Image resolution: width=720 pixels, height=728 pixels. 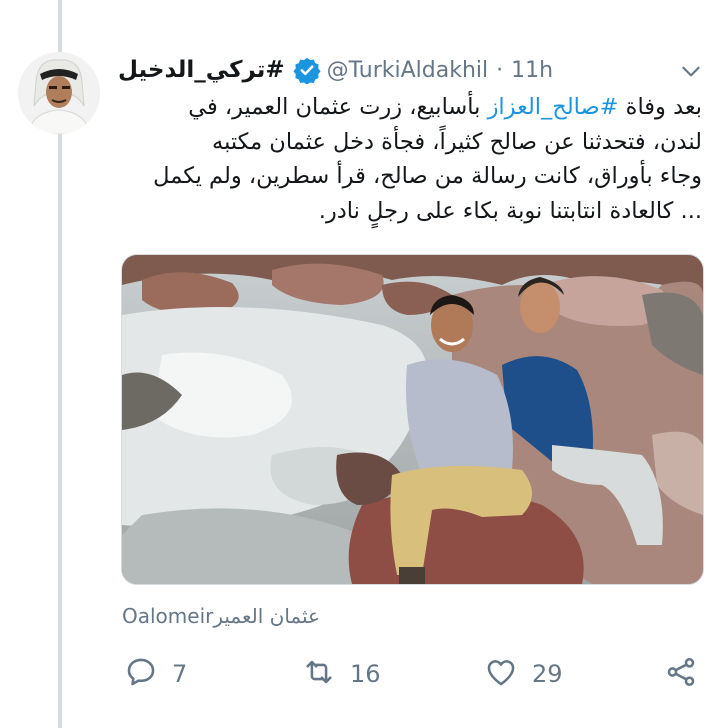 What do you see at coordinates (553, 107) in the screenshot?
I see `hashtag-link: #صالح_العزاز` at bounding box center [553, 107].